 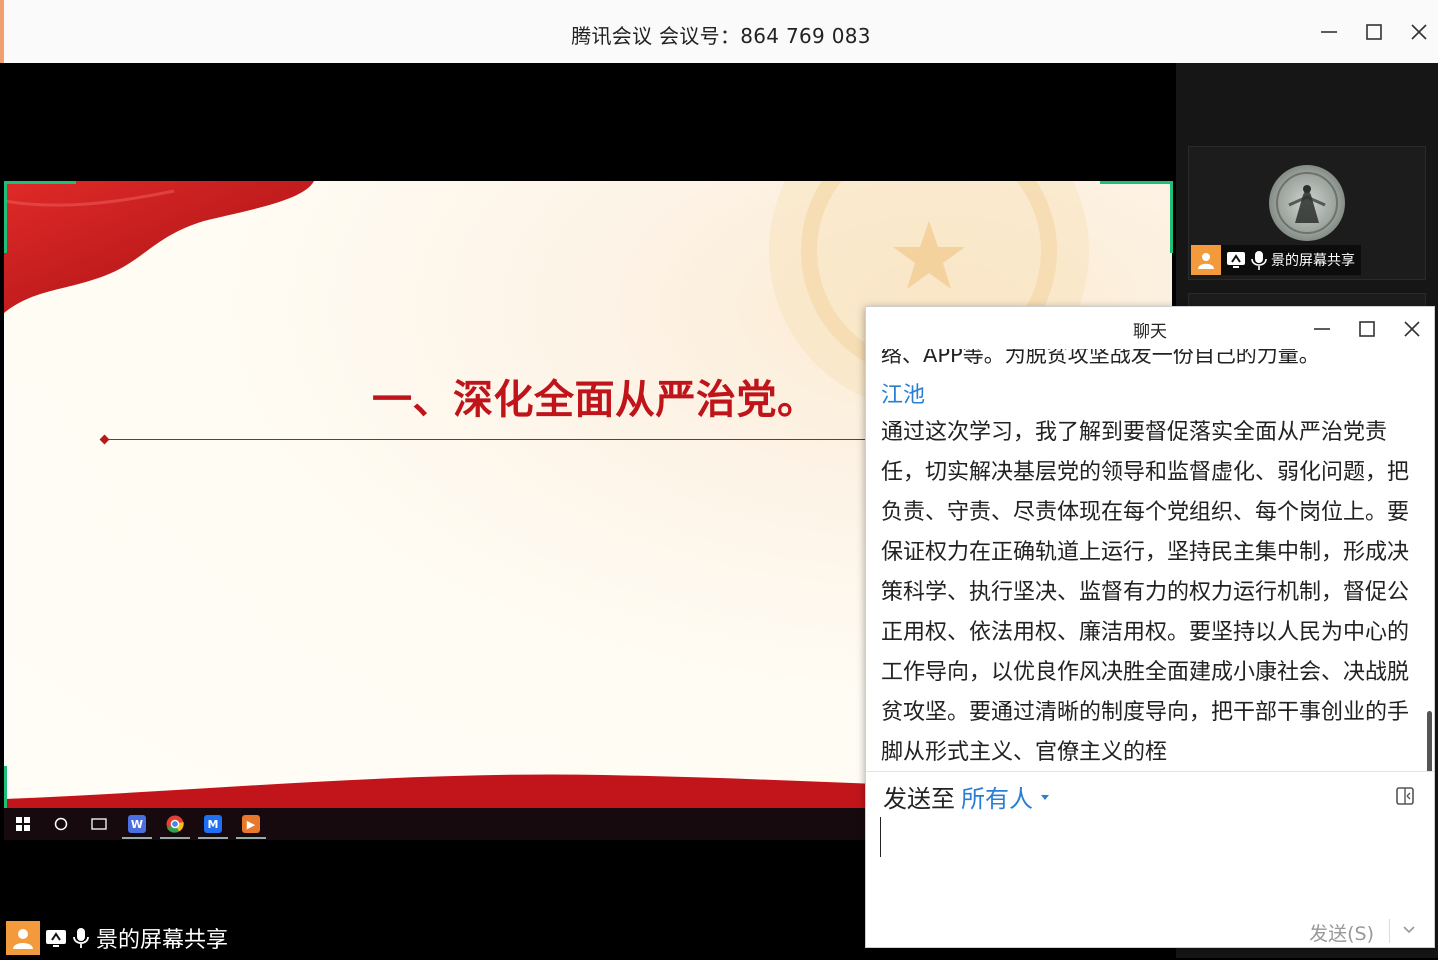 What do you see at coordinates (997, 799) in the screenshot?
I see `send-target-label: 所有人` at bounding box center [997, 799].